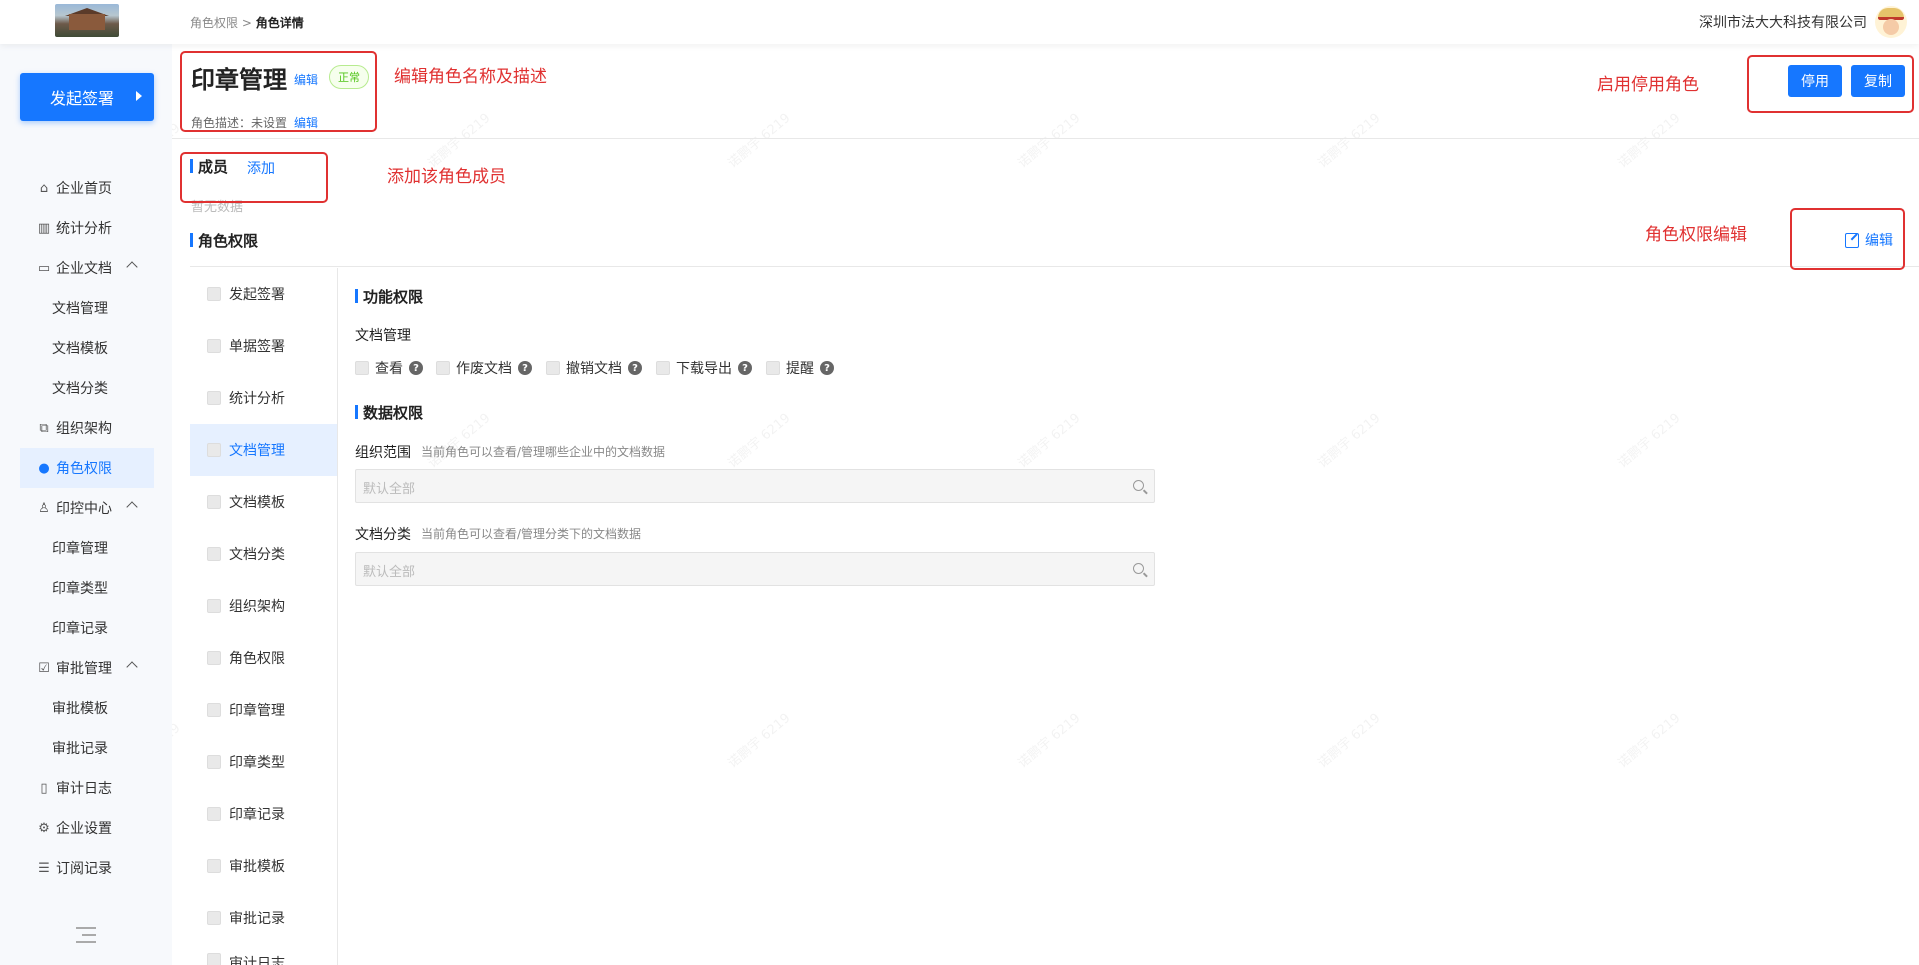 The width and height of the screenshot is (1919, 965). I want to click on seal-icon: ♙, so click(44, 508).